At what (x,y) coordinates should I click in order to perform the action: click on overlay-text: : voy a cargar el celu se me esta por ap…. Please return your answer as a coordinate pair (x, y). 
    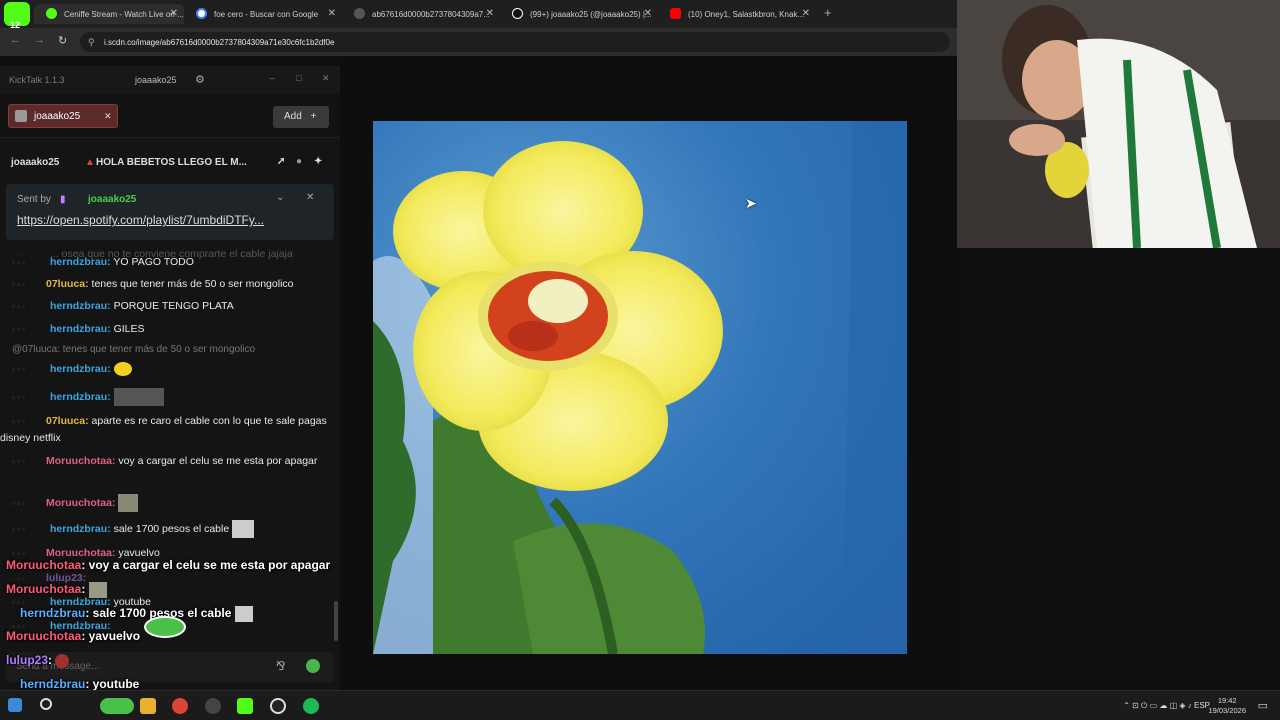
    Looking at the image, I should click on (206, 565).